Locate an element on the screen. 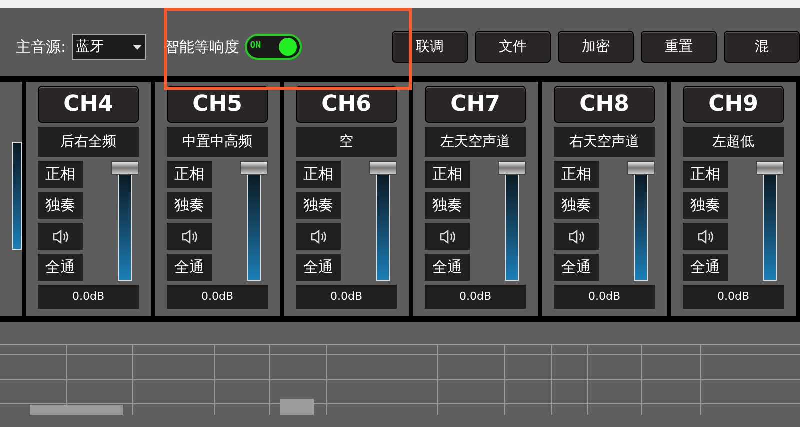  loudness-toggle: ON is located at coordinates (273, 47).